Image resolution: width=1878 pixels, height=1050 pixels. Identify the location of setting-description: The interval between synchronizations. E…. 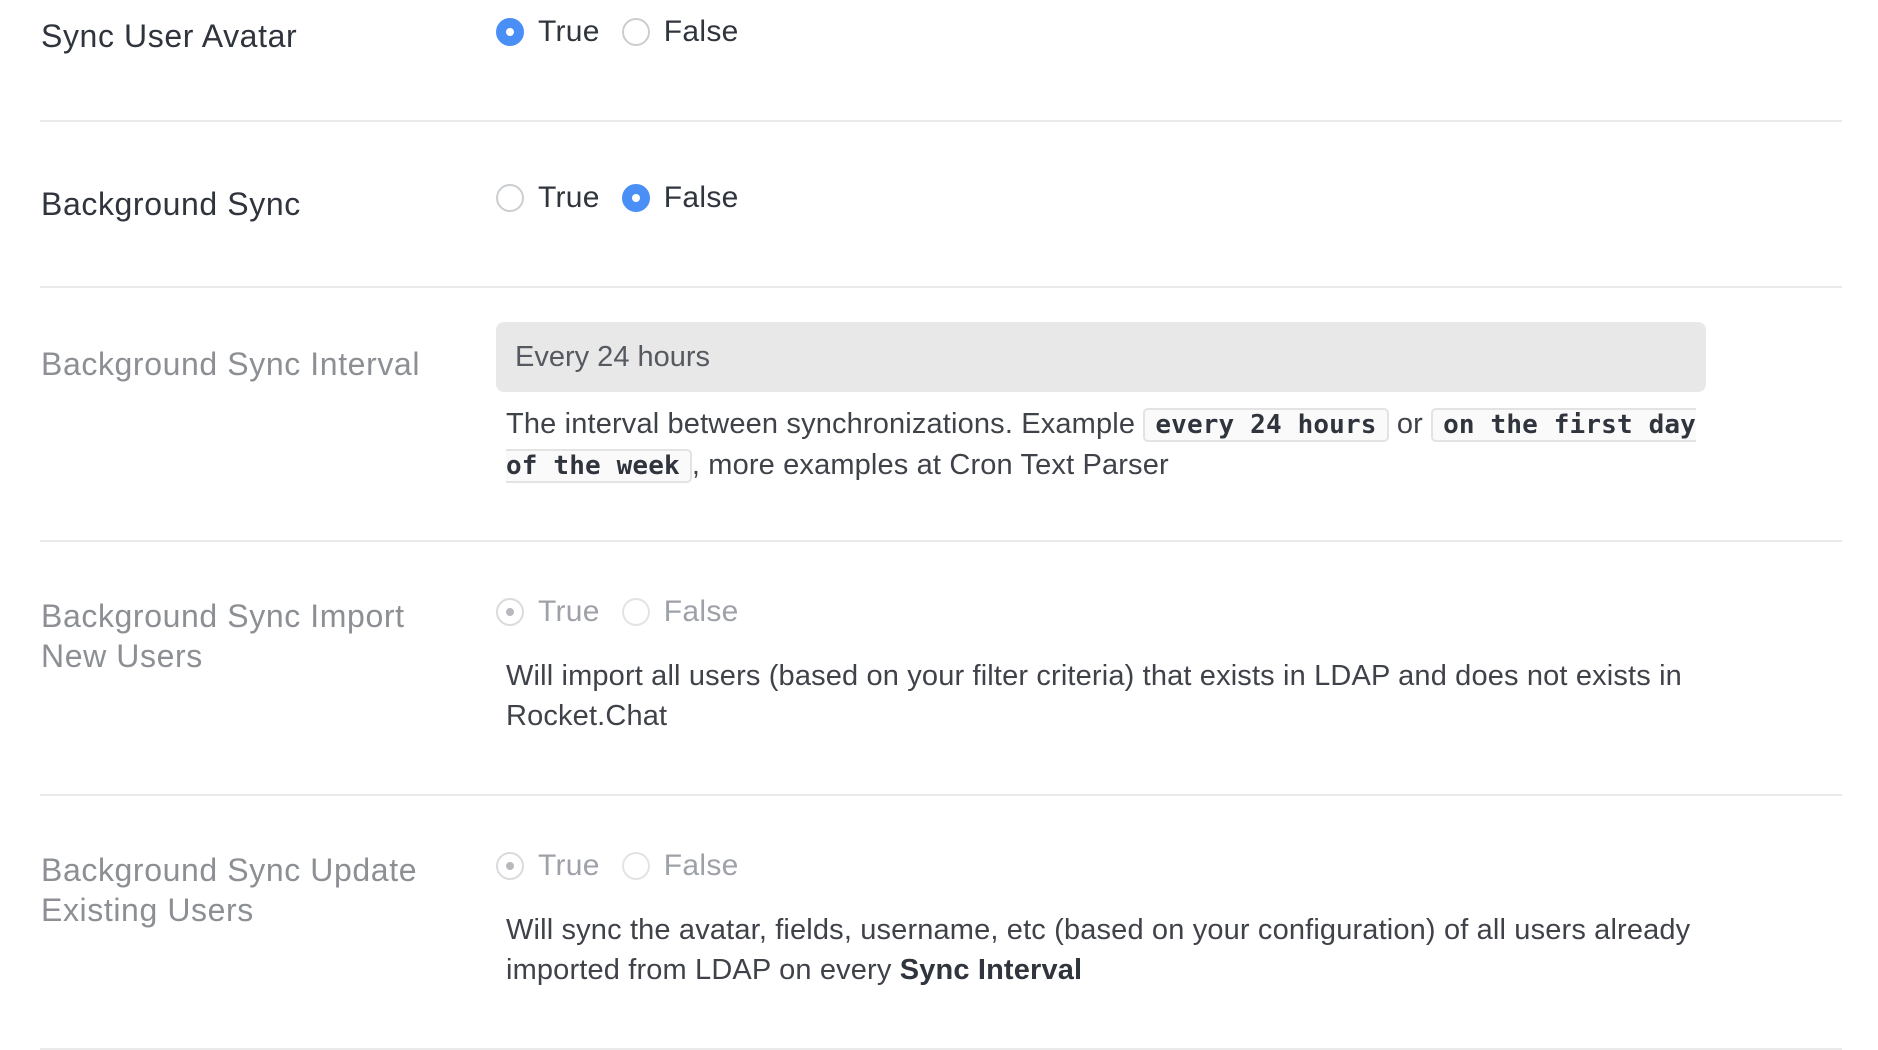
(1106, 445).